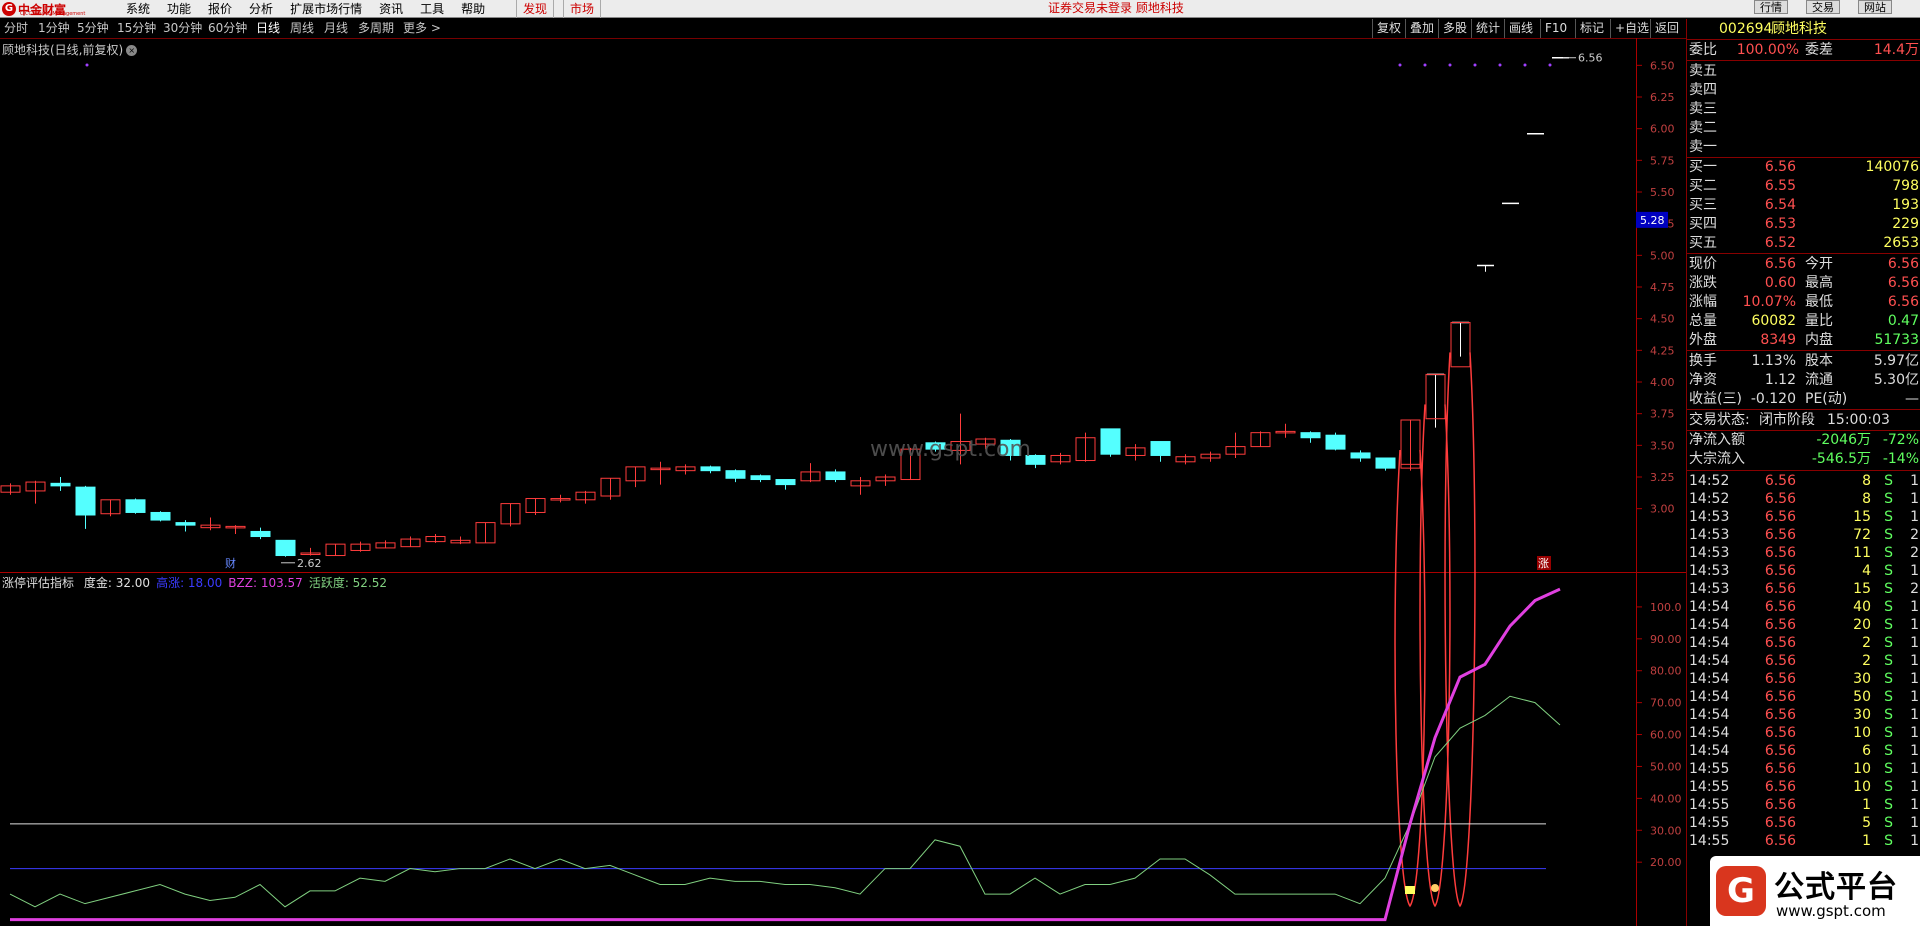 The image size is (1920, 926). I want to click on buy-label: 买一, so click(1703, 167).